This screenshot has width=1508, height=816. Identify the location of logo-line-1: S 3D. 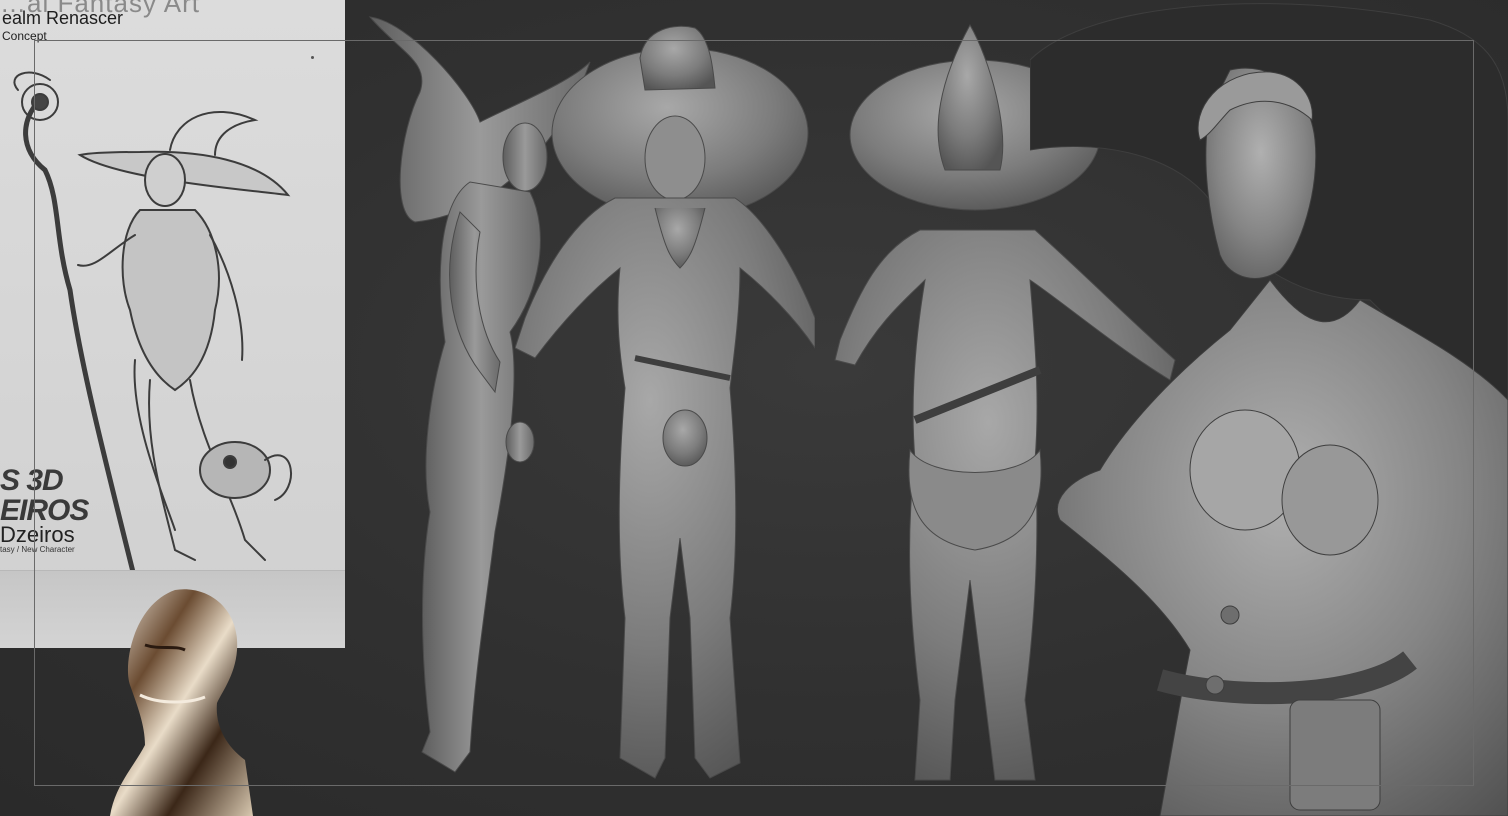
(32, 480).